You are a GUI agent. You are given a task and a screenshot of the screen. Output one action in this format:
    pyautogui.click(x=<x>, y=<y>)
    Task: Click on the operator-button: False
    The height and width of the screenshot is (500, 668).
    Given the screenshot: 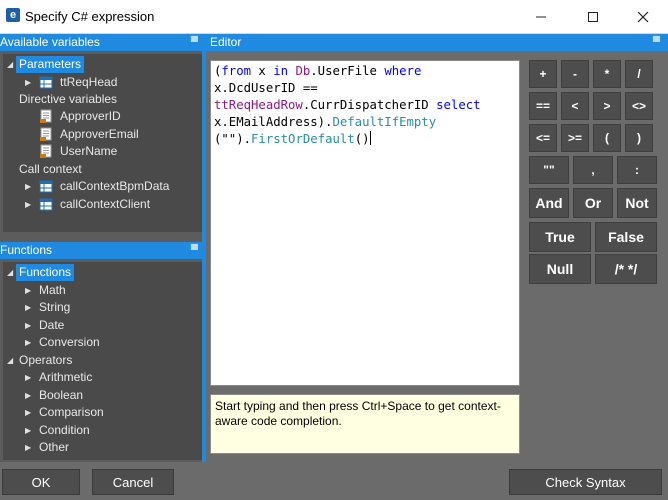 What is the action you would take?
    pyautogui.click(x=626, y=237)
    